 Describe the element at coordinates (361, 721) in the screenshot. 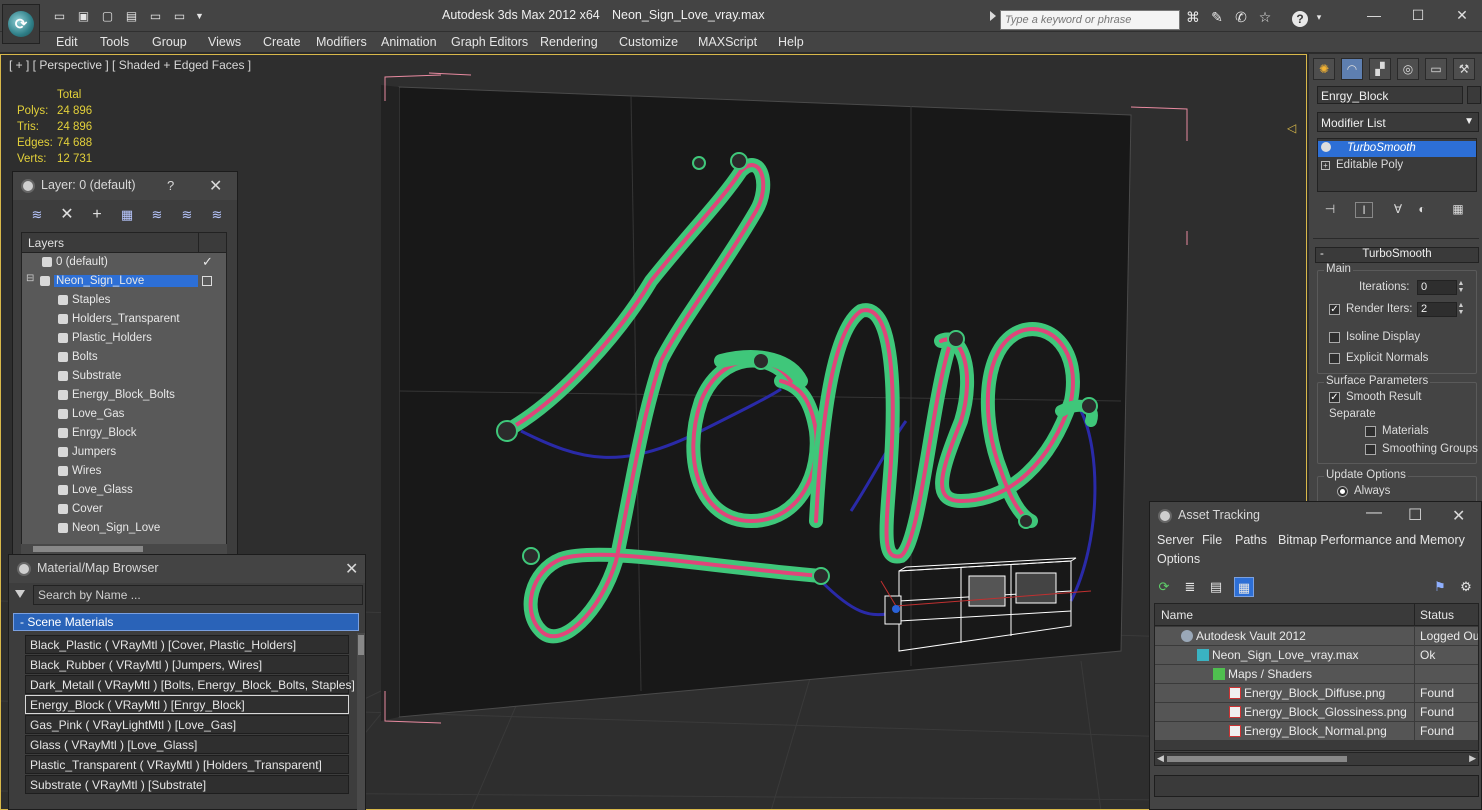

I see `material-vertical-scrollbar` at that location.